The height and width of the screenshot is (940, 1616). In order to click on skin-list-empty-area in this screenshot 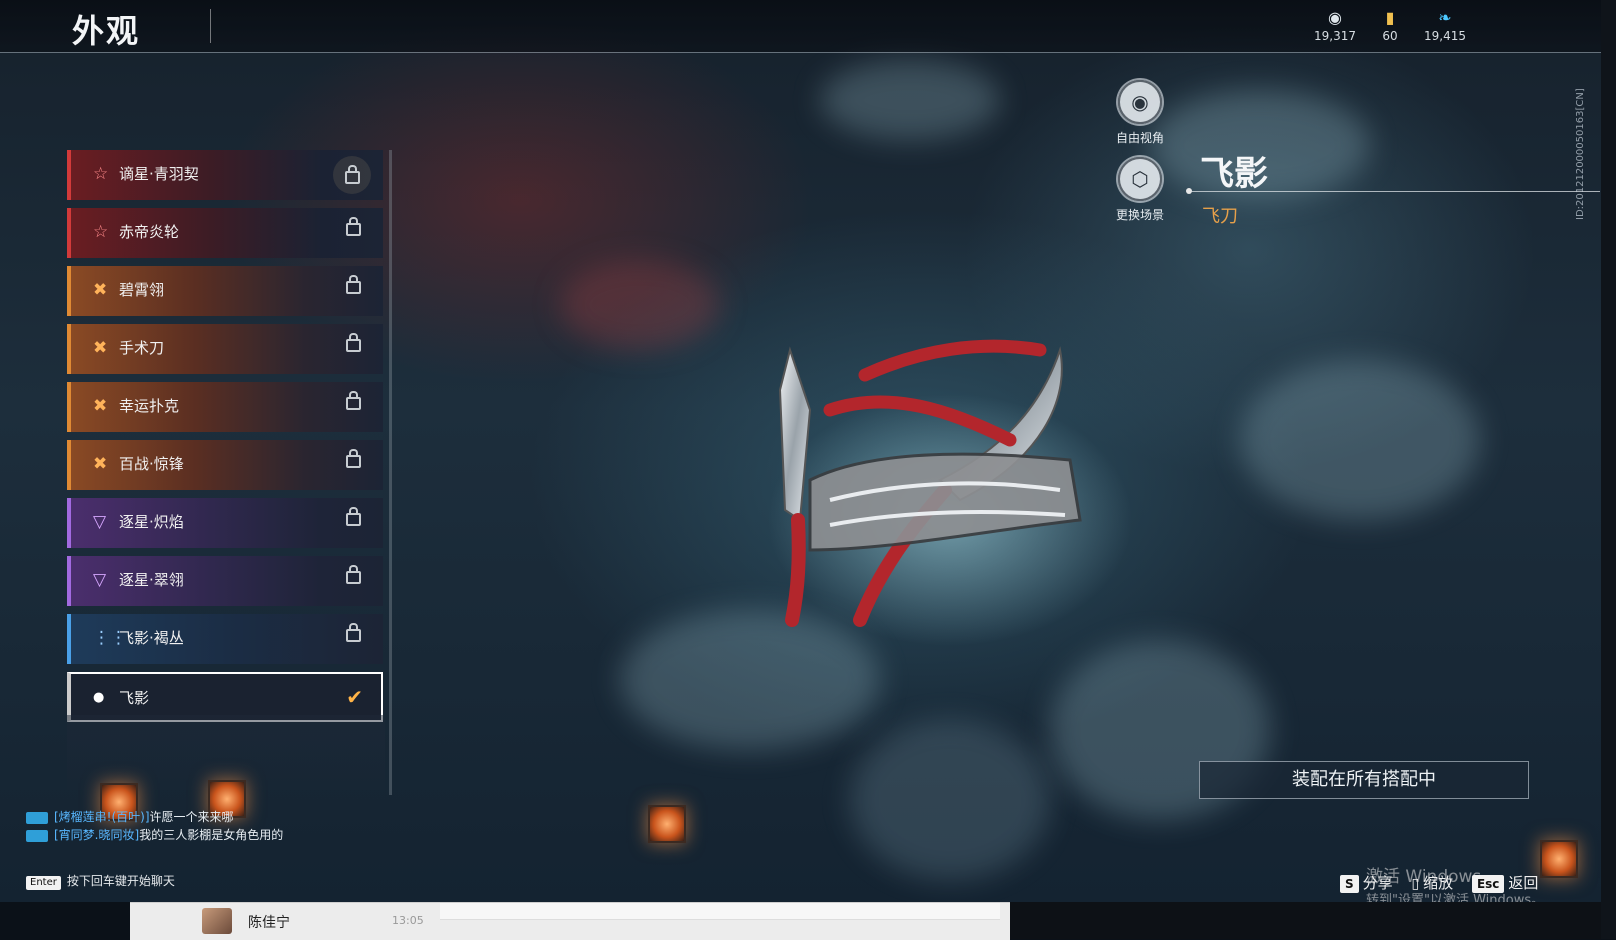, I will do `click(226, 752)`.